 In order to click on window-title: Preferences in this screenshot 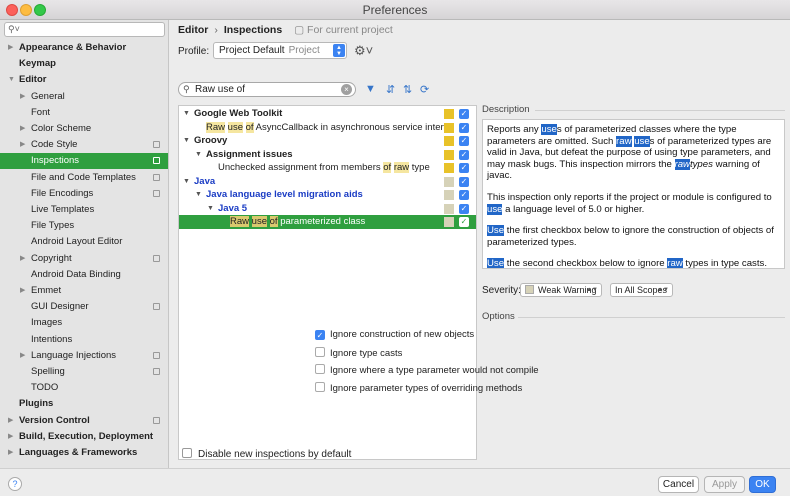, I will do `click(395, 10)`.